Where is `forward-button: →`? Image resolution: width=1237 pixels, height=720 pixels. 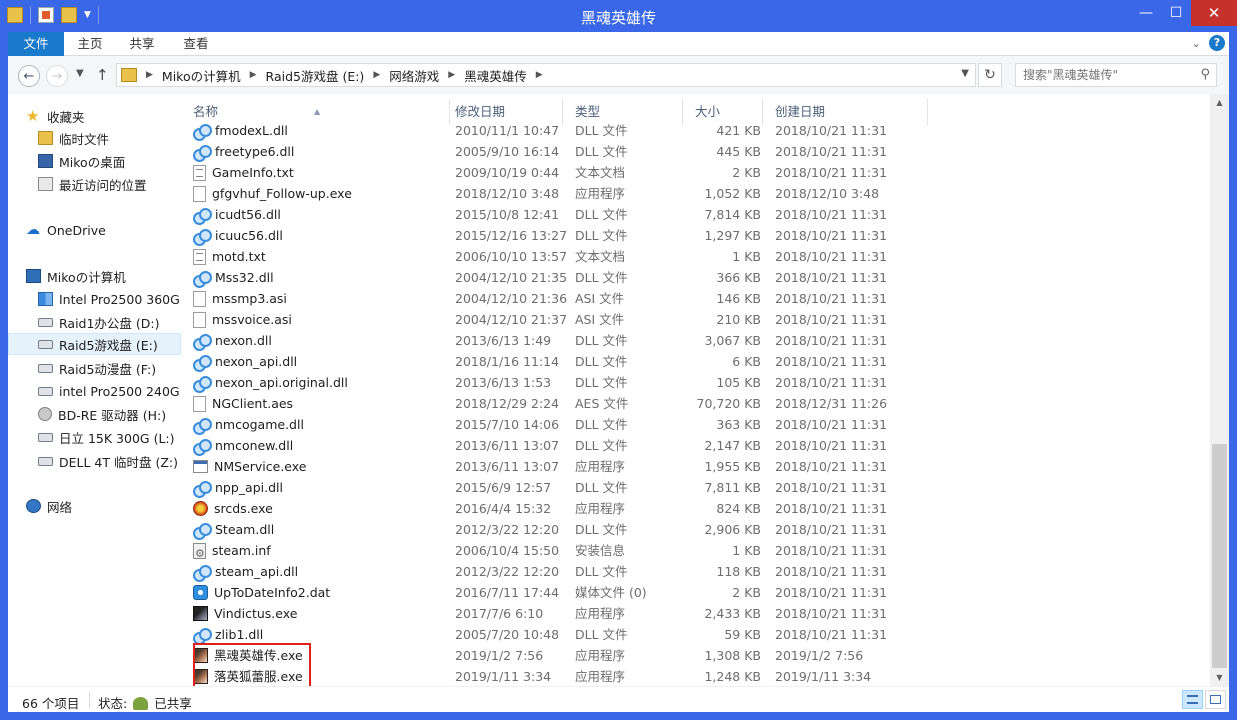 forward-button: → is located at coordinates (57, 76).